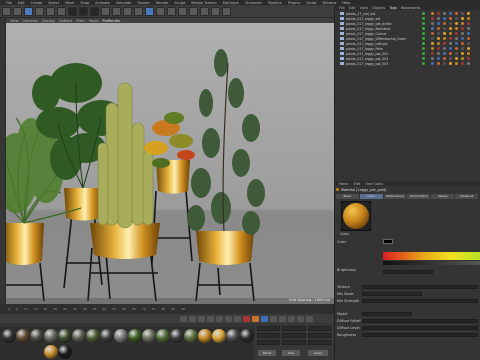 Image resolution: width=480 pixels, height=360 pixels. What do you see at coordinates (9, 3) in the screenshot?
I see `menu-item: File` at bounding box center [9, 3].